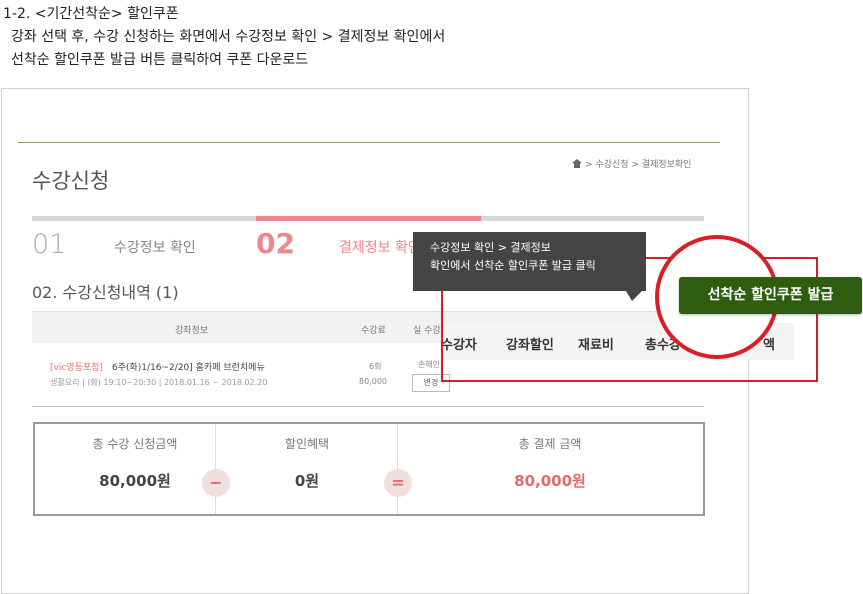 The image size is (863, 594). Describe the element at coordinates (368, 218) in the screenshot. I see `progress-active-segment` at that location.